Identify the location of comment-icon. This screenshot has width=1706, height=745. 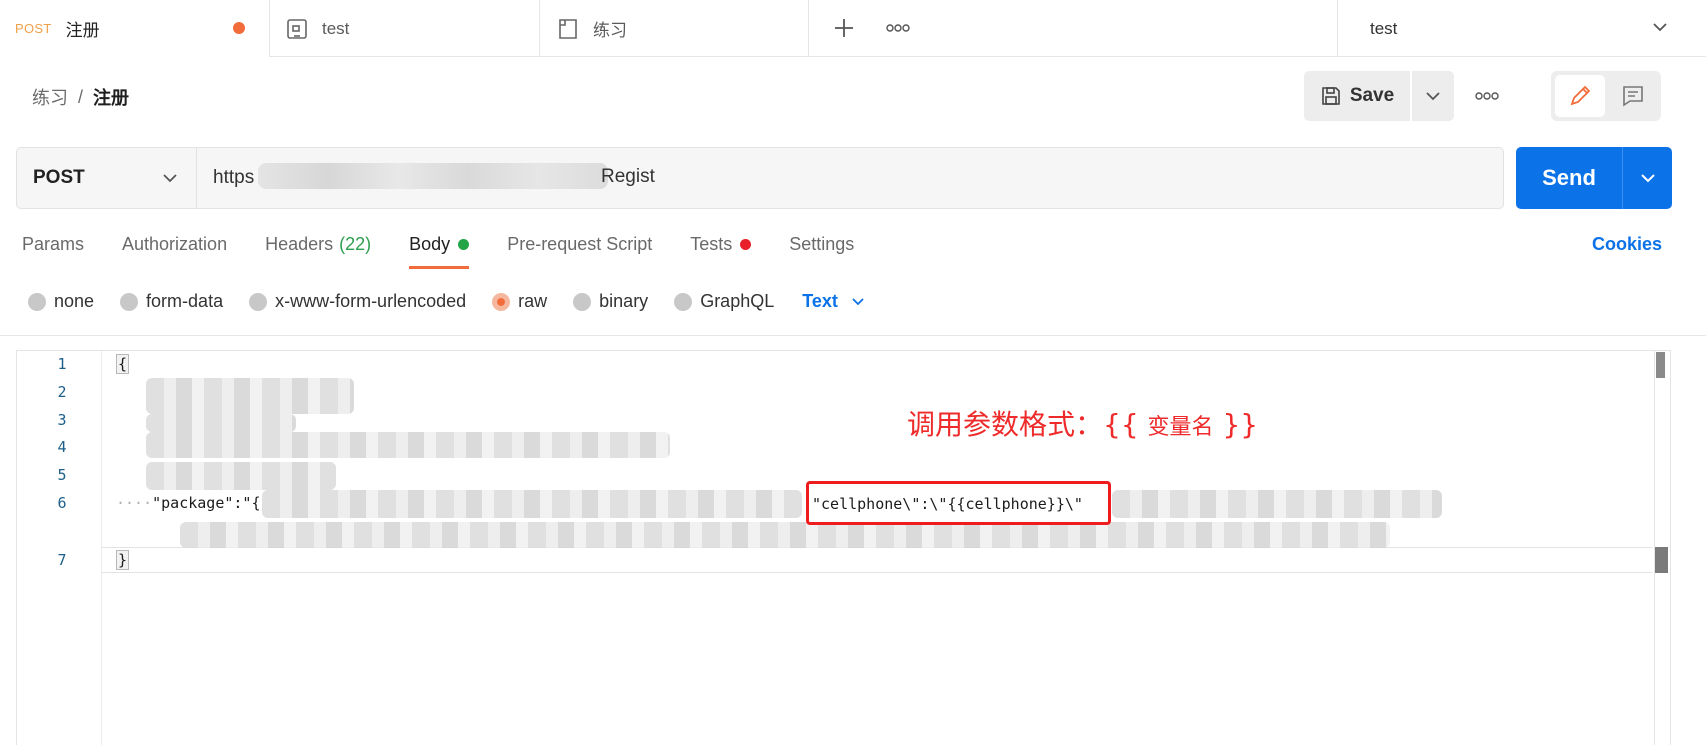
(1633, 96).